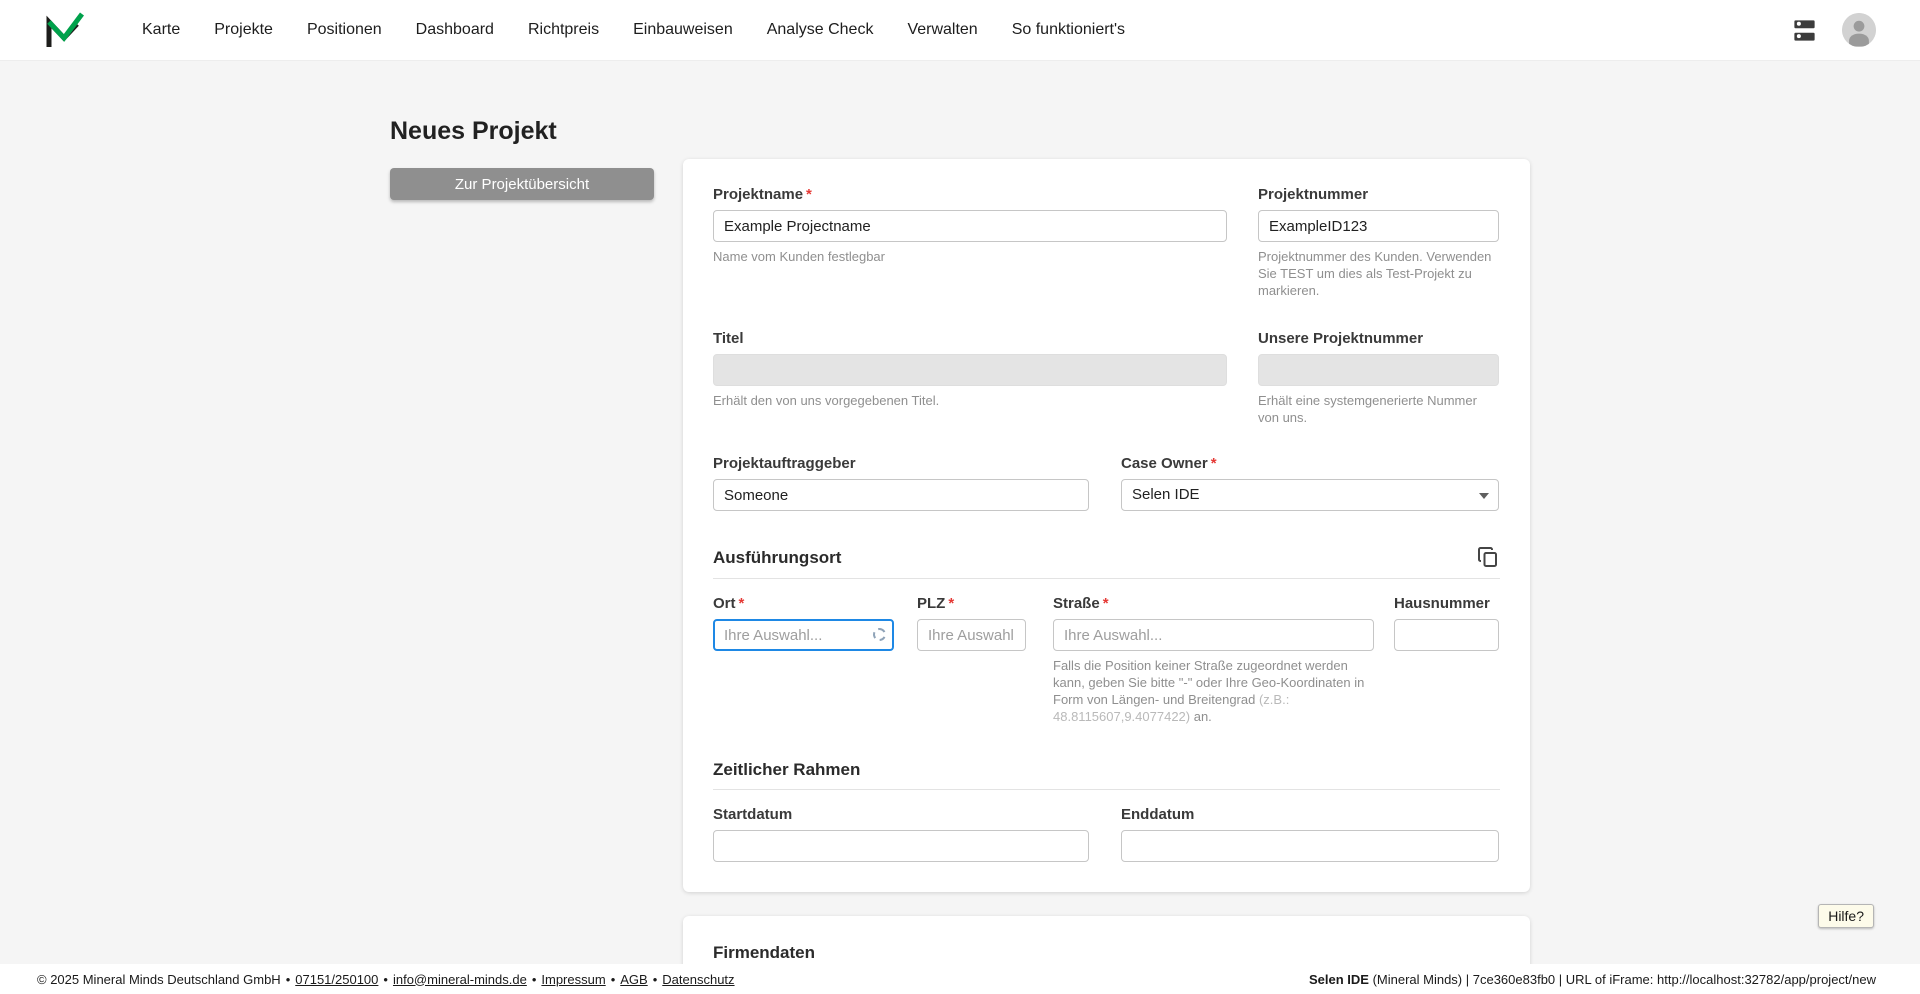 The width and height of the screenshot is (1920, 994). I want to click on case-owner-value: Selen IDE, so click(1310, 495).